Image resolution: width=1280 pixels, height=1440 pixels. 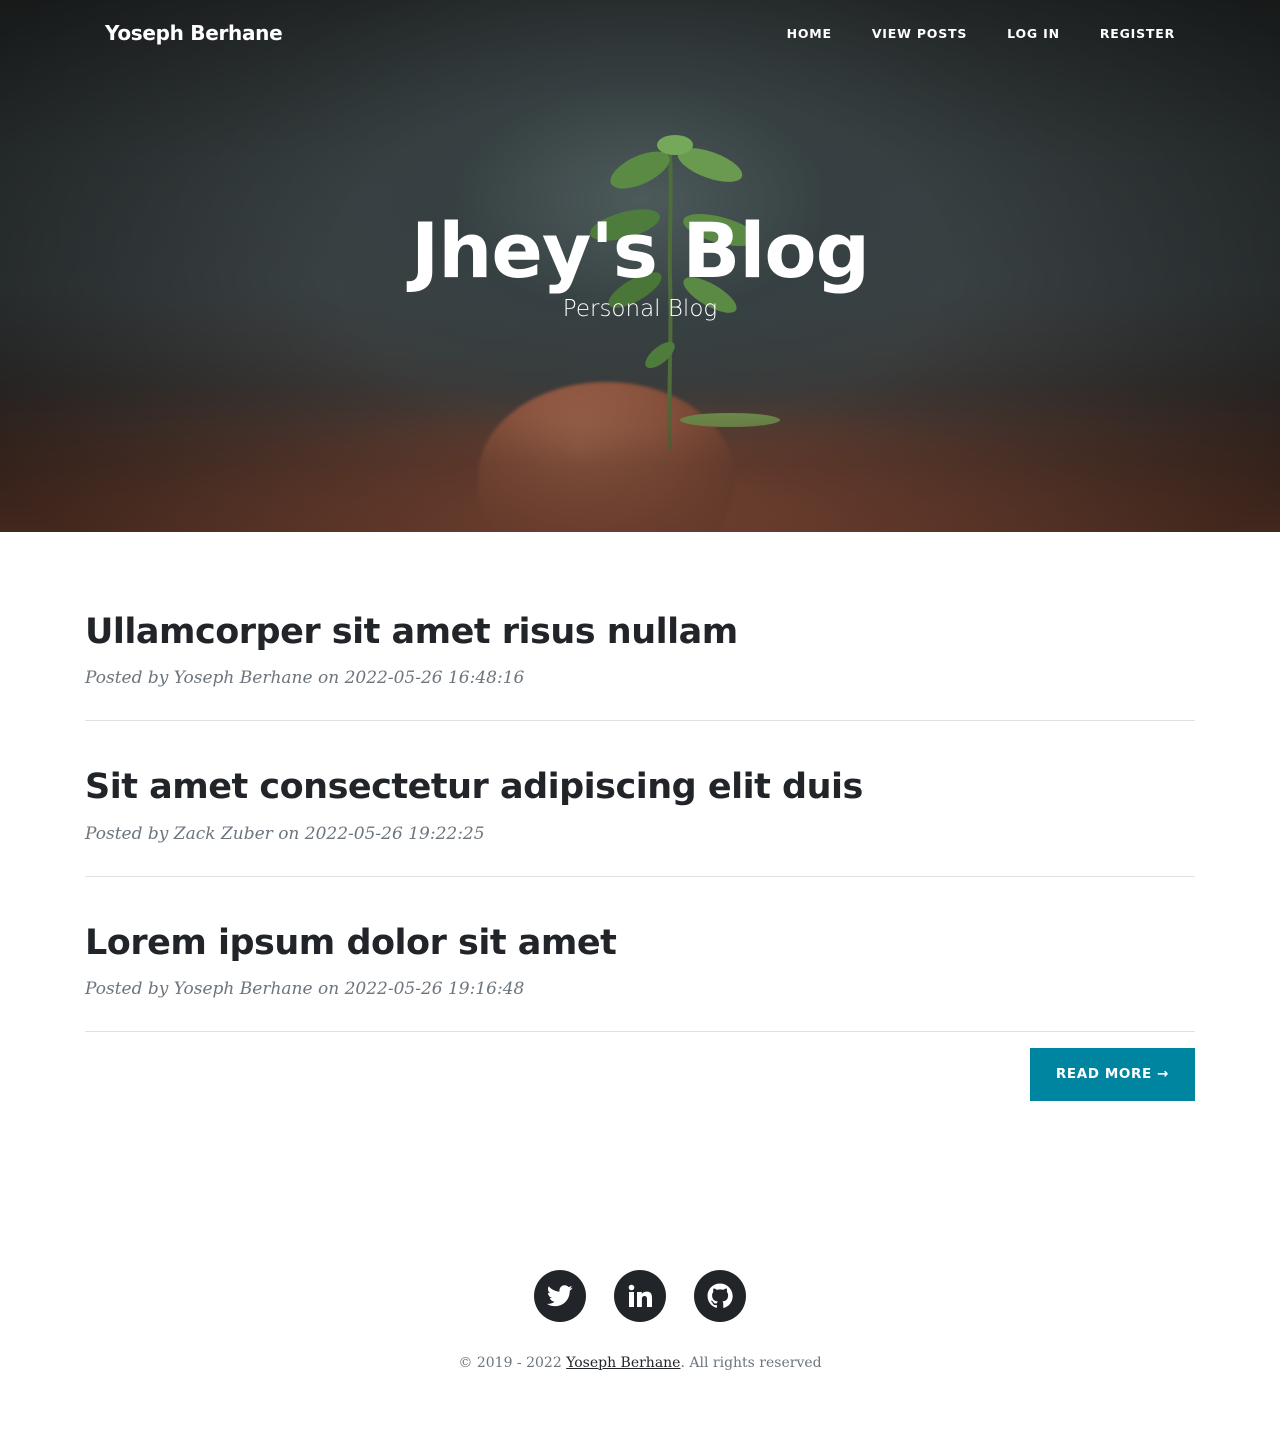 I want to click on post-title-link: Lorem ipsum dolor sit amet, so click(x=640, y=943).